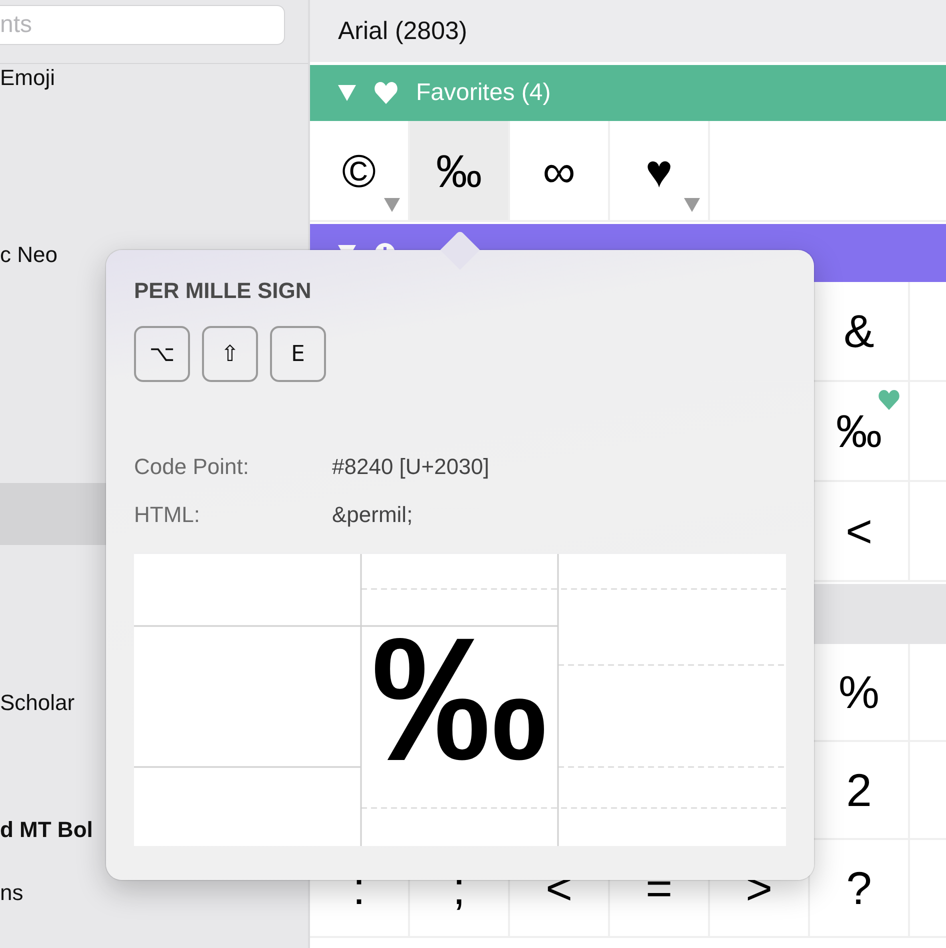 The width and height of the screenshot is (946, 948). Describe the element at coordinates (192, 467) in the screenshot. I see `info-label: Code Point:` at that location.